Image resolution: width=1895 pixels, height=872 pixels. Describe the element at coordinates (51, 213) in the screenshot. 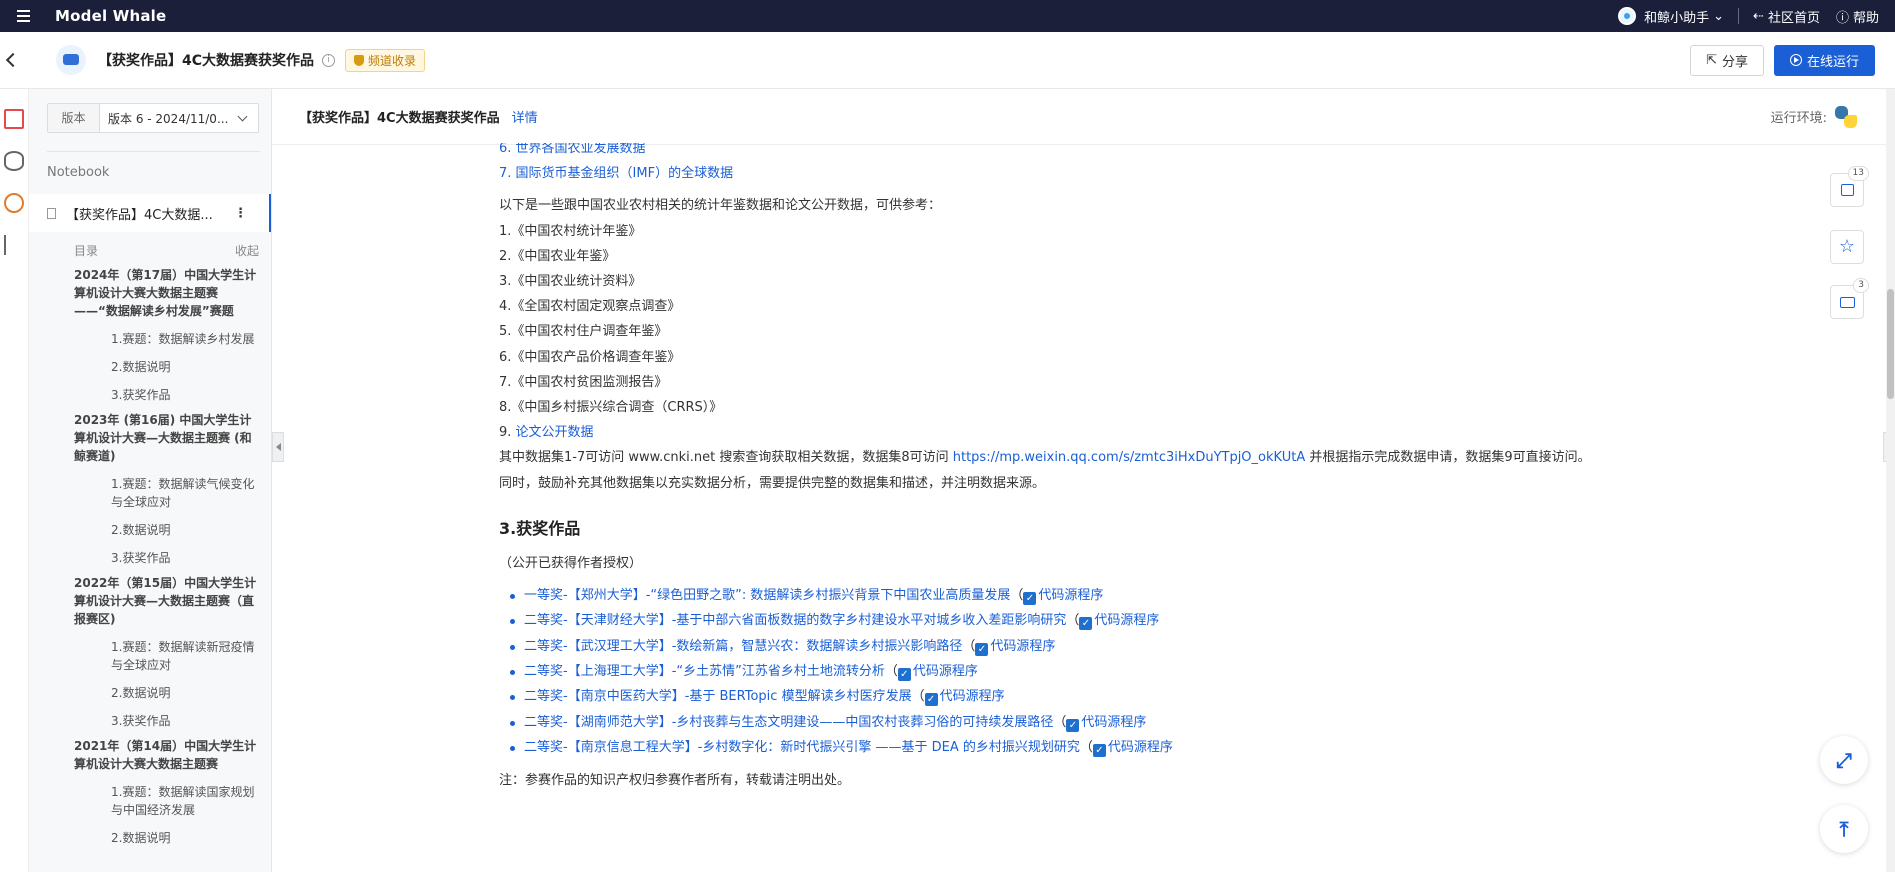

I see `file-icon` at that location.